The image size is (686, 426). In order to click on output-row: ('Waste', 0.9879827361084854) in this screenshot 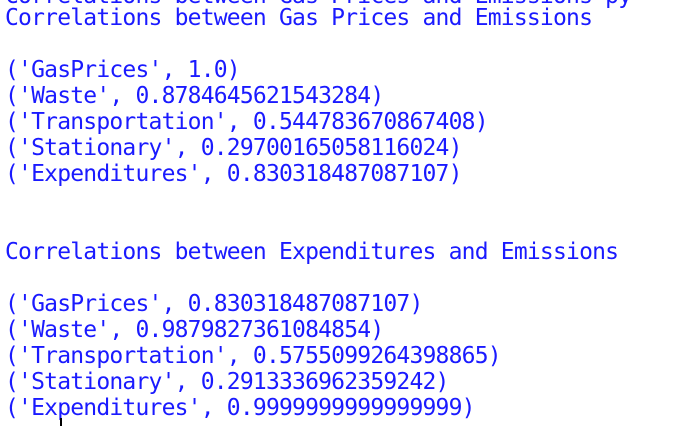, I will do `click(194, 330)`.